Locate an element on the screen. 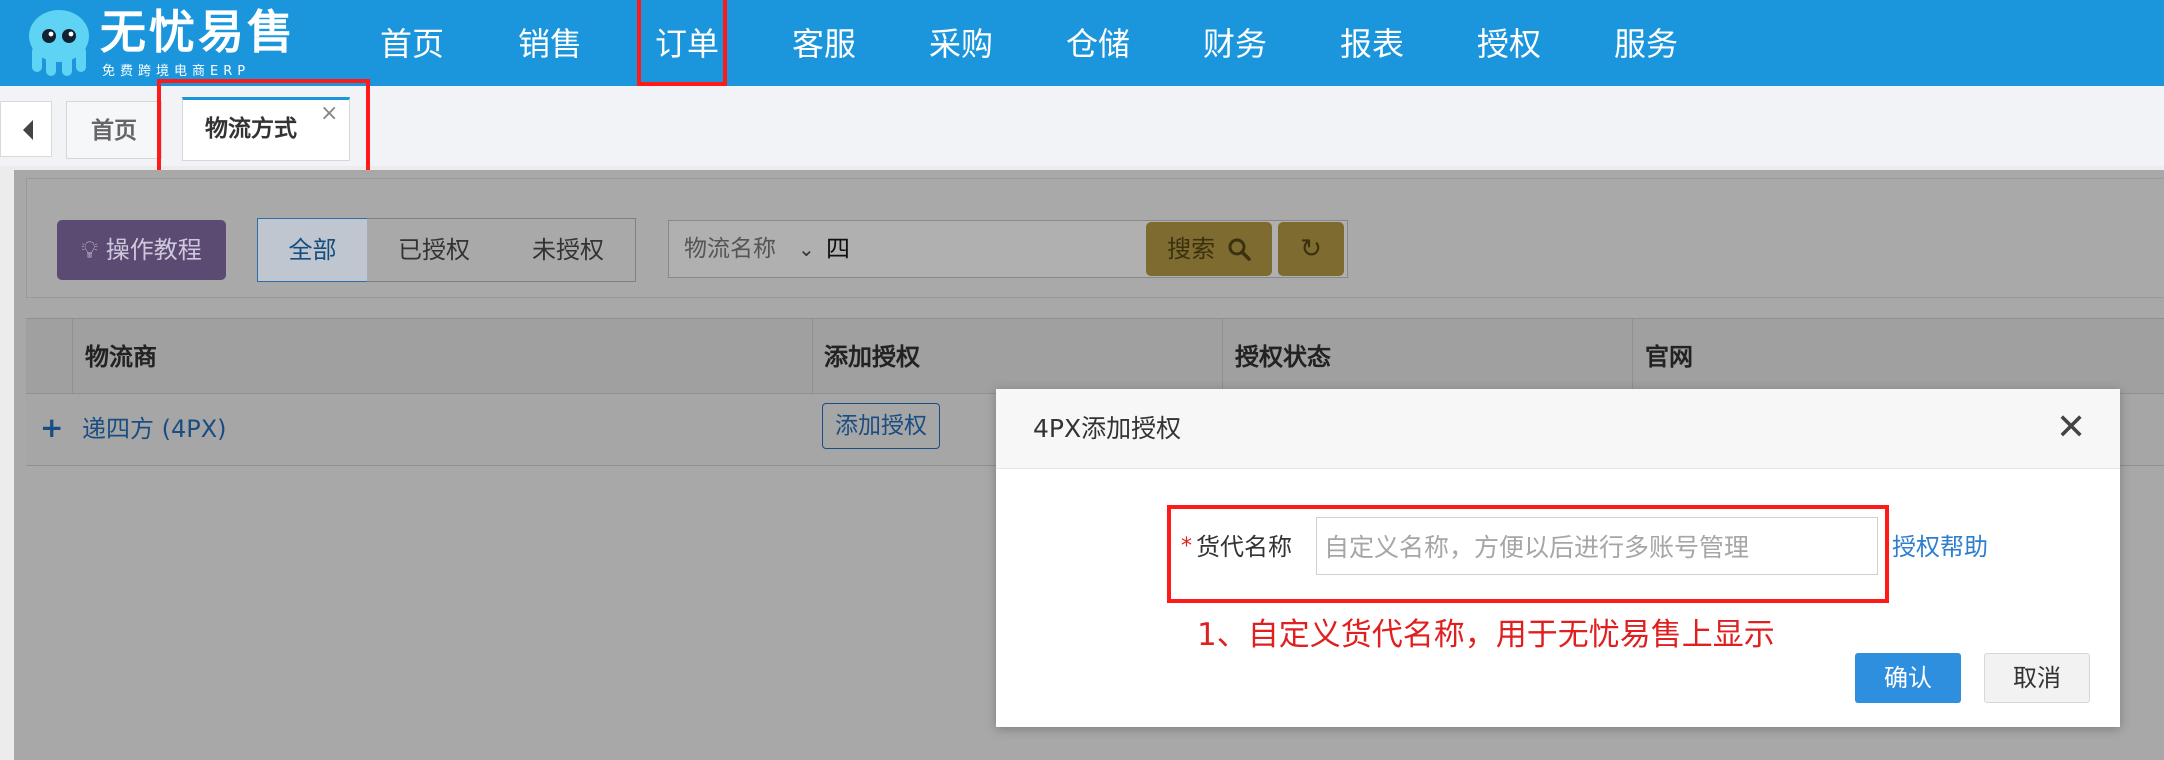 The width and height of the screenshot is (2164, 760). caret-left-icon is located at coordinates (28, 130).